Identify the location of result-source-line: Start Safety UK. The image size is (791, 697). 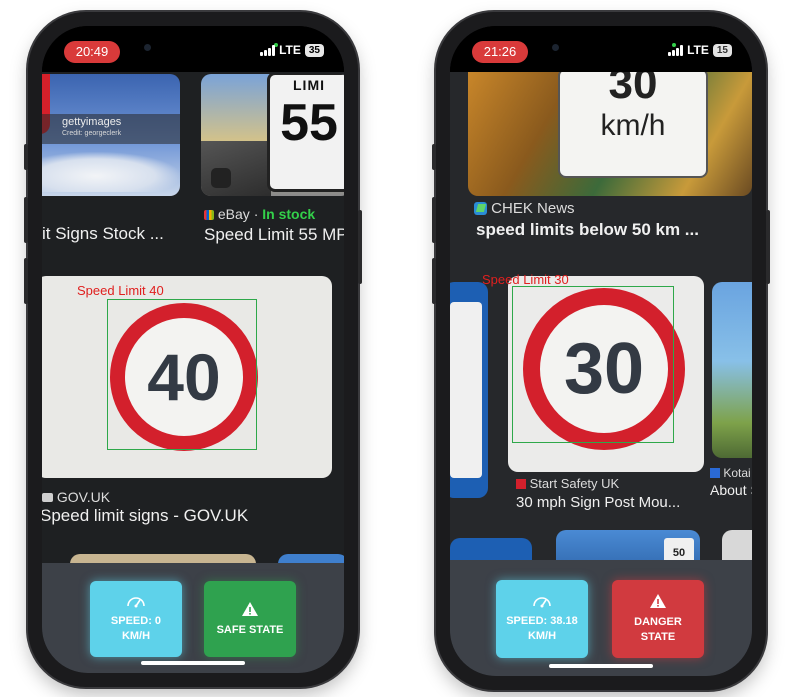
(567, 483).